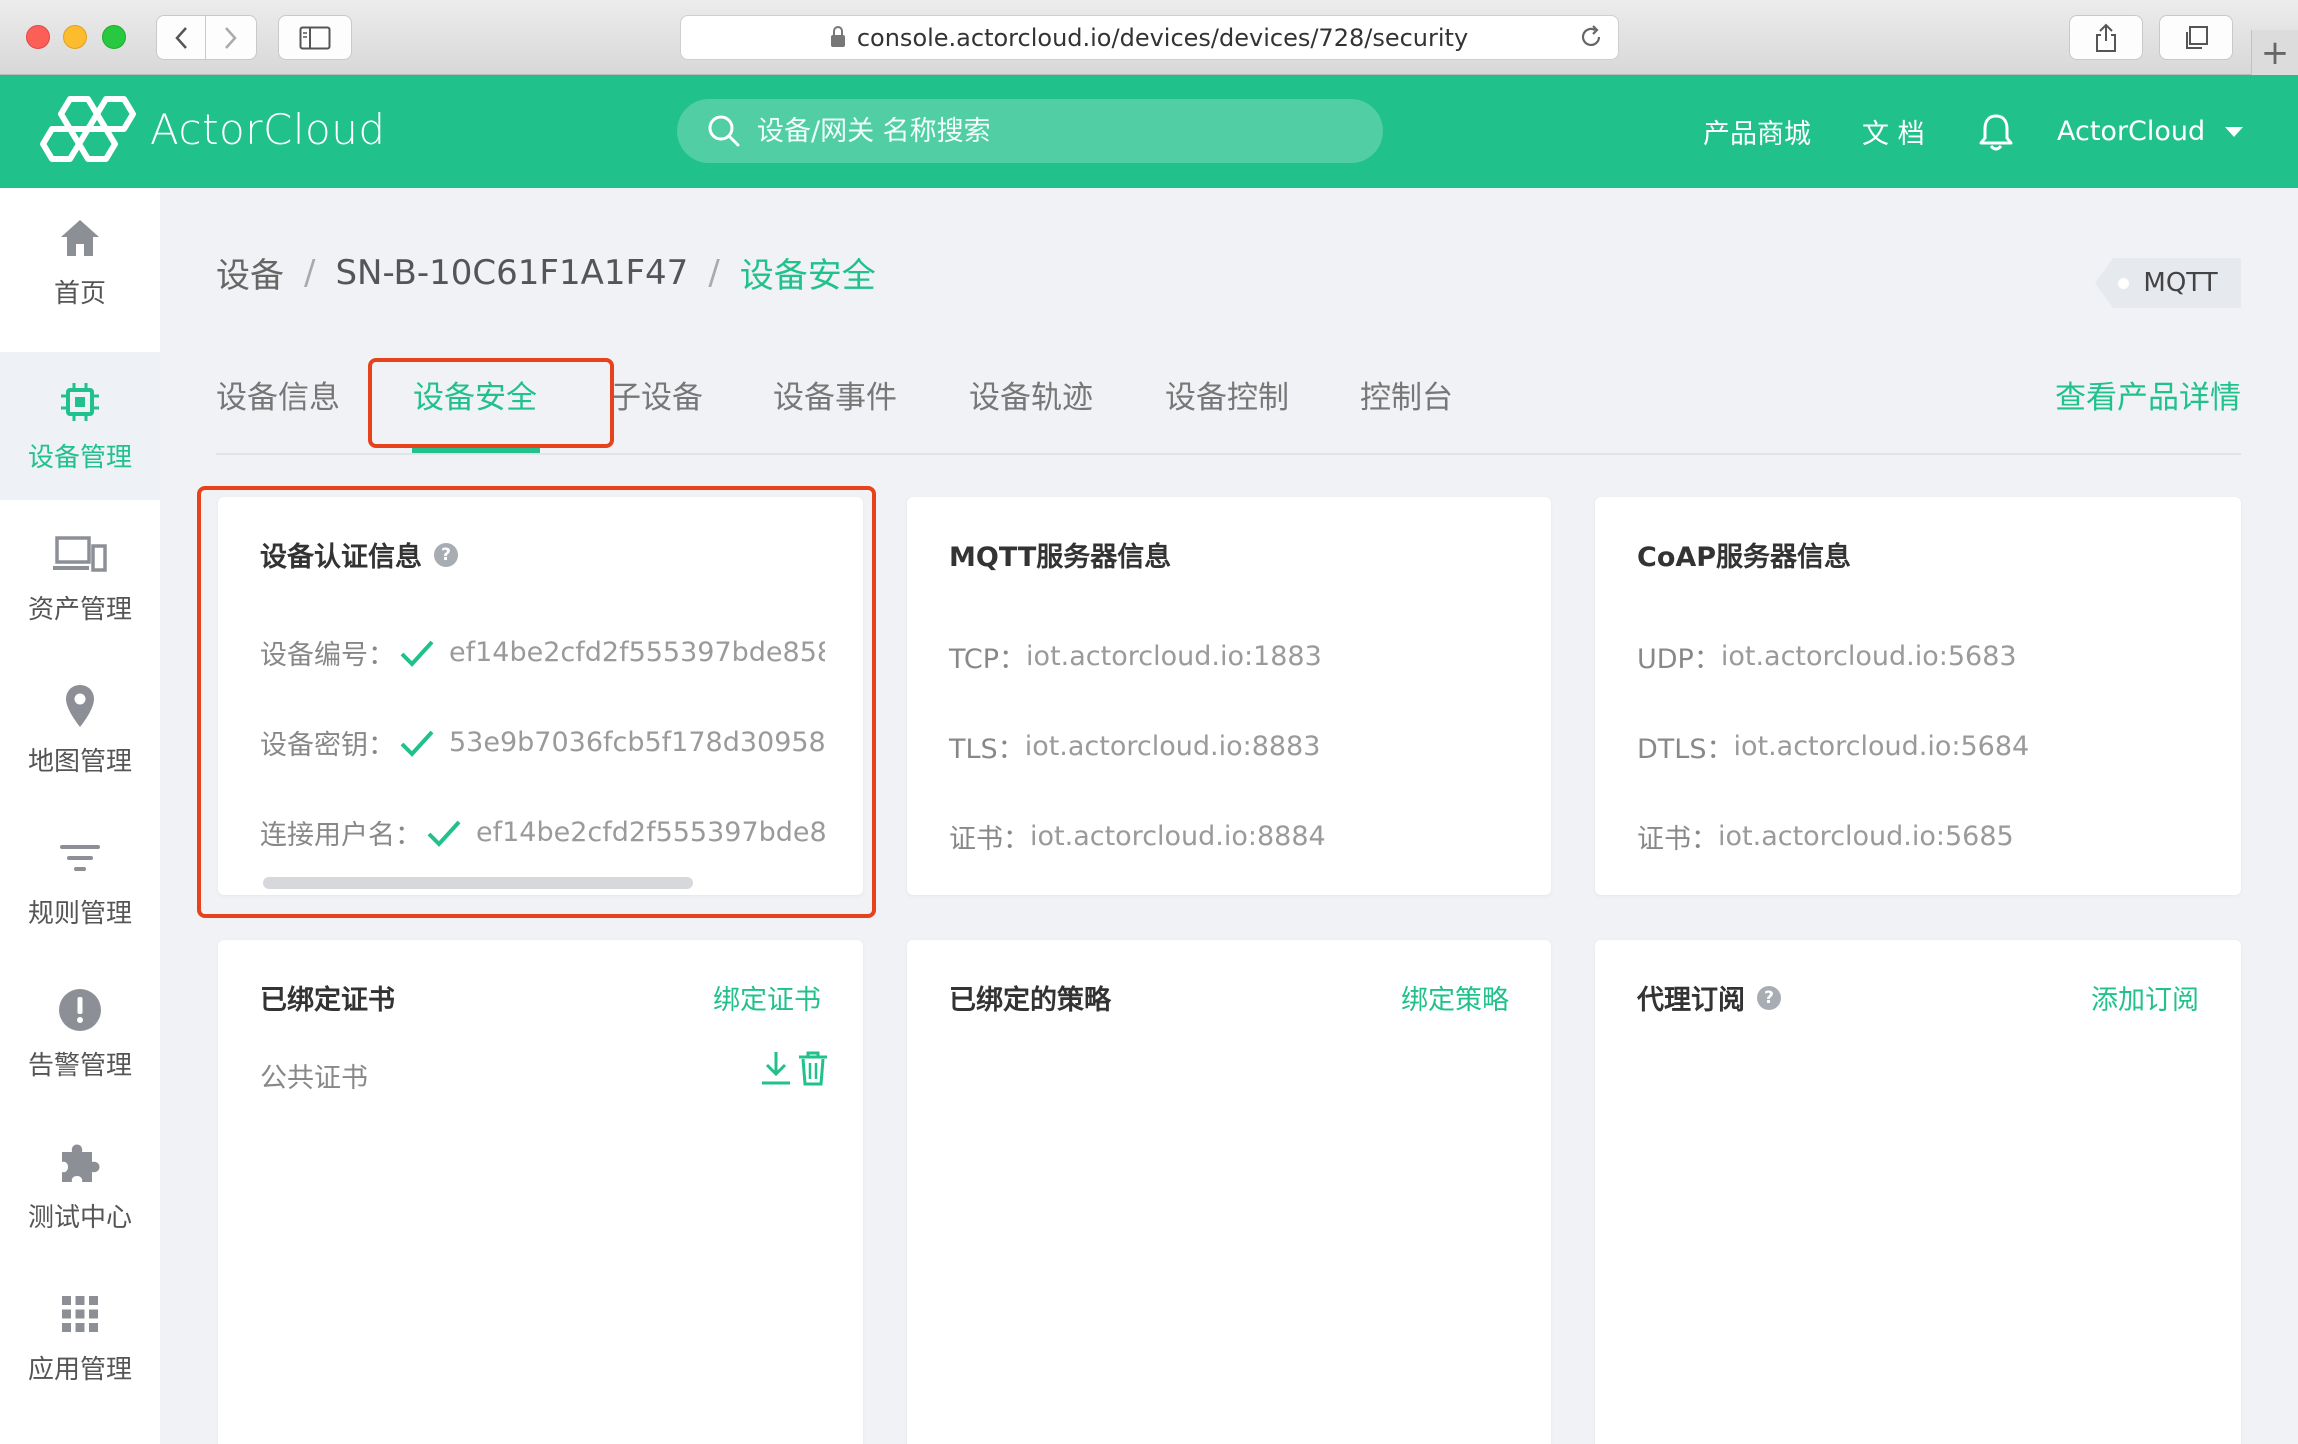  I want to click on trash-icon, so click(813, 1068).